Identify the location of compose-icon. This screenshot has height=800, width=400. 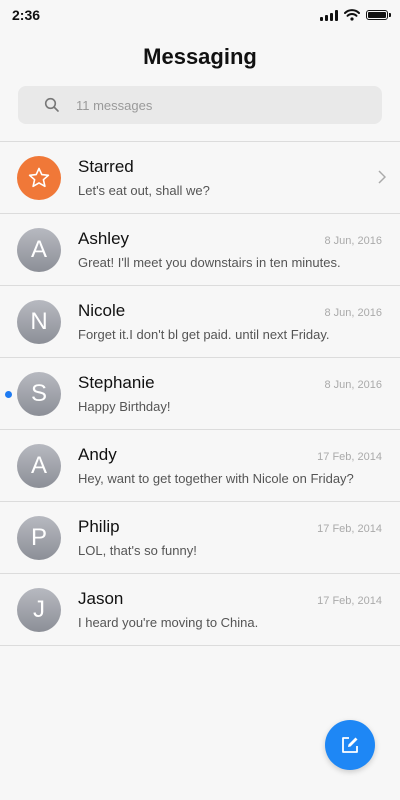
(350, 745).